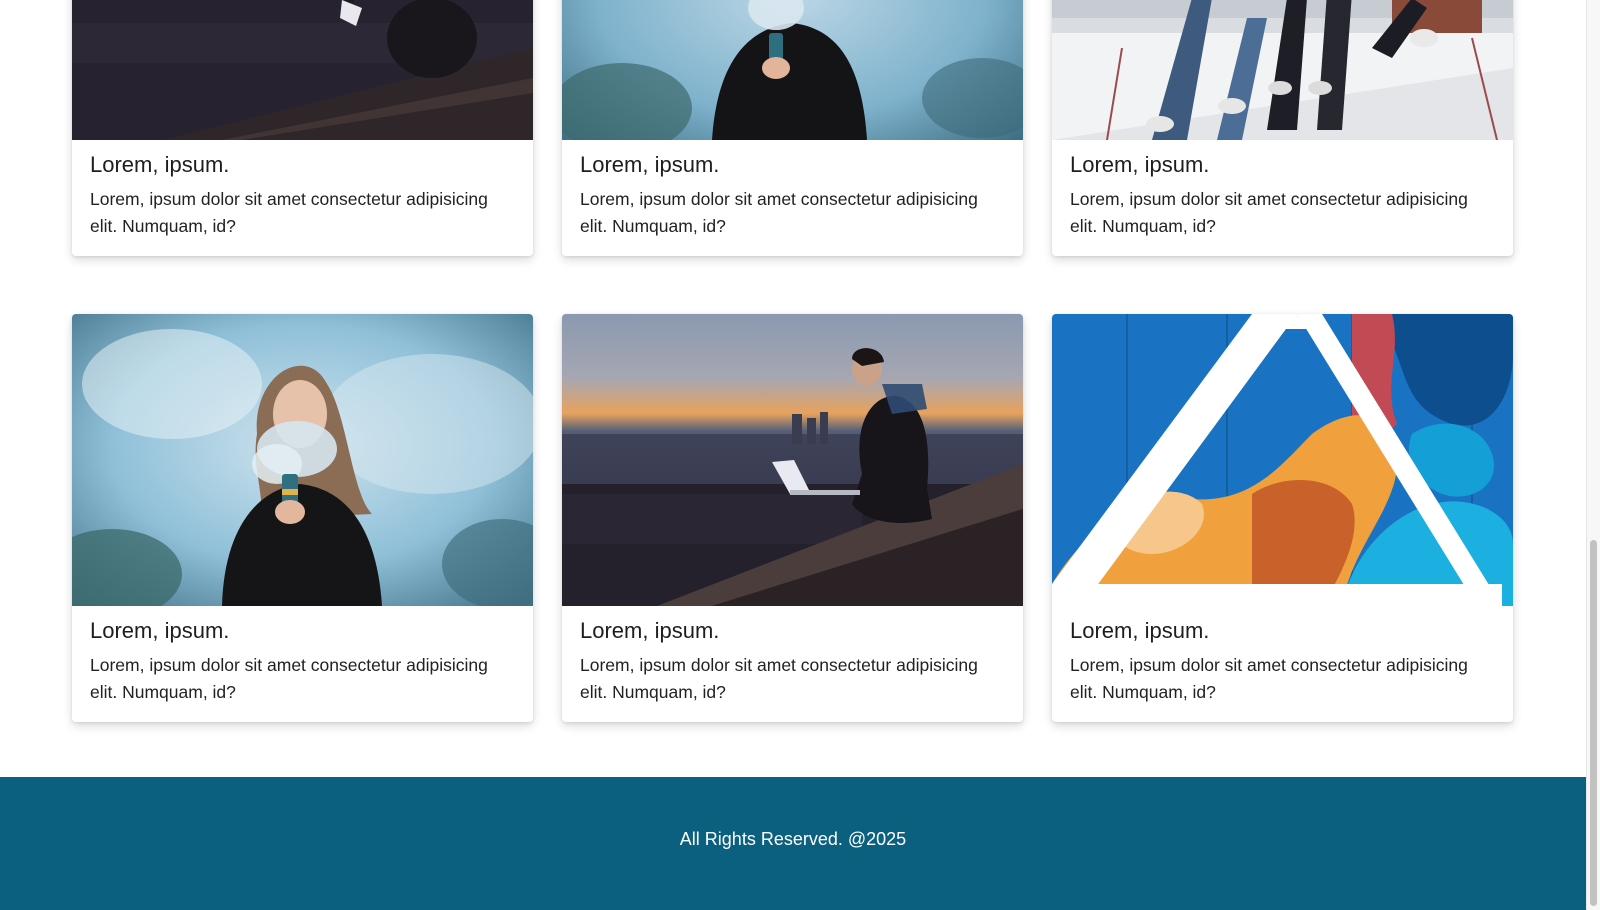 This screenshot has width=1600, height=910. I want to click on card-image-people-jumping, so click(1282, 70).